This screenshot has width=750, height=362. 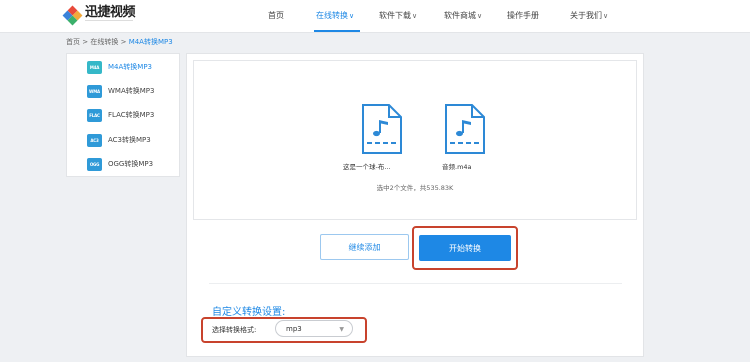 What do you see at coordinates (249, 312) in the screenshot?
I see `settings-title: 自定义转换设置:` at bounding box center [249, 312].